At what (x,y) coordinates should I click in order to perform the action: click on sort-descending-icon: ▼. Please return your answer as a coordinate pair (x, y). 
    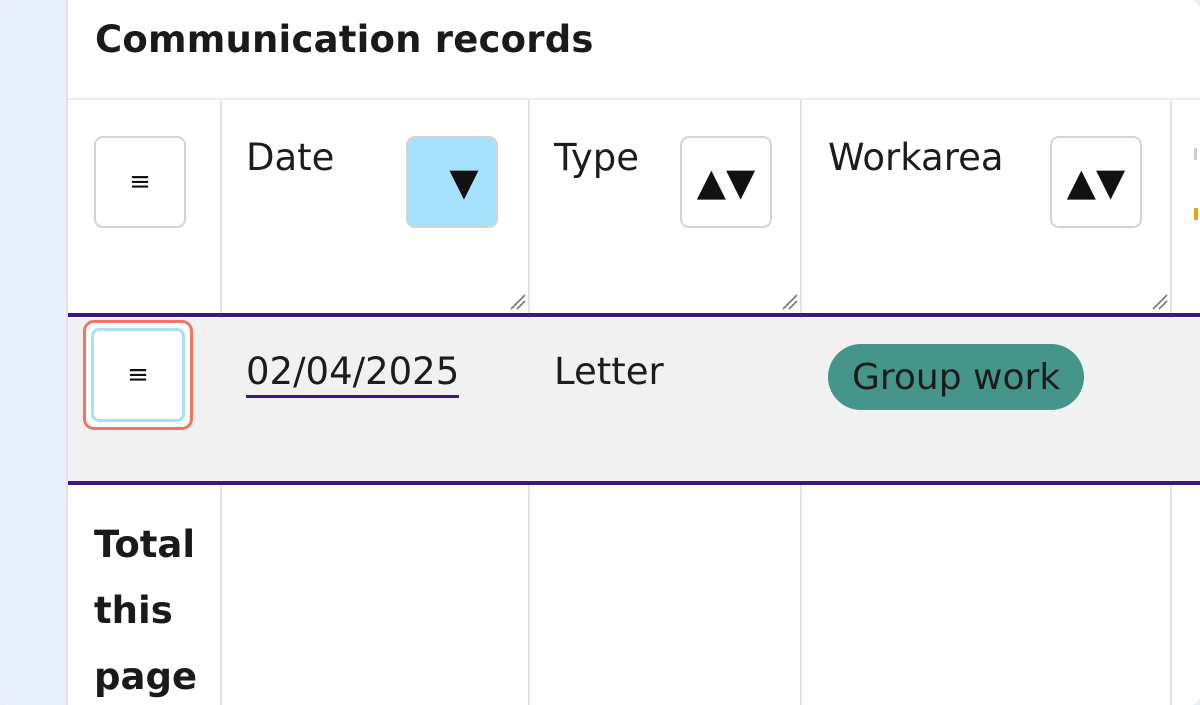
    Looking at the image, I should click on (464, 182).